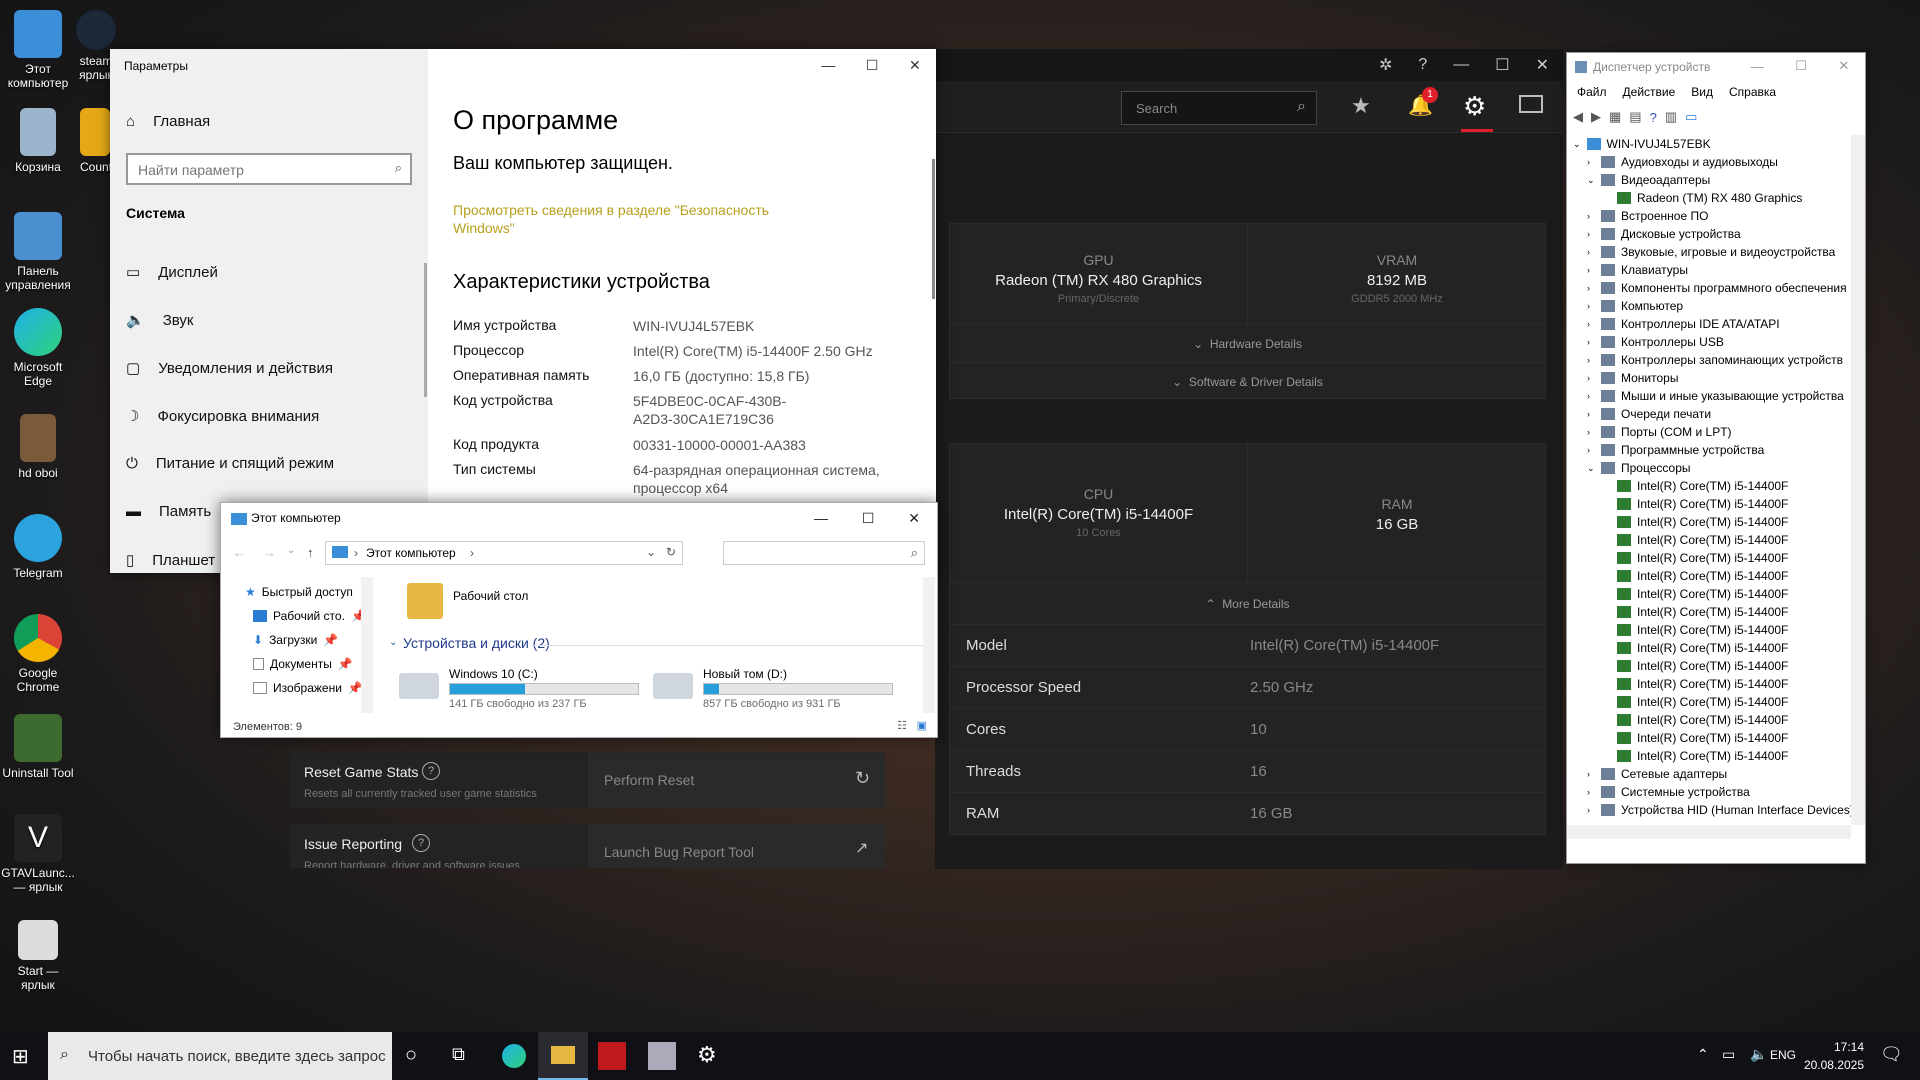 Image resolution: width=1920 pixels, height=1080 pixels. Describe the element at coordinates (1632, 378) in the screenshot. I see `tree-item: › Мониторы` at that location.